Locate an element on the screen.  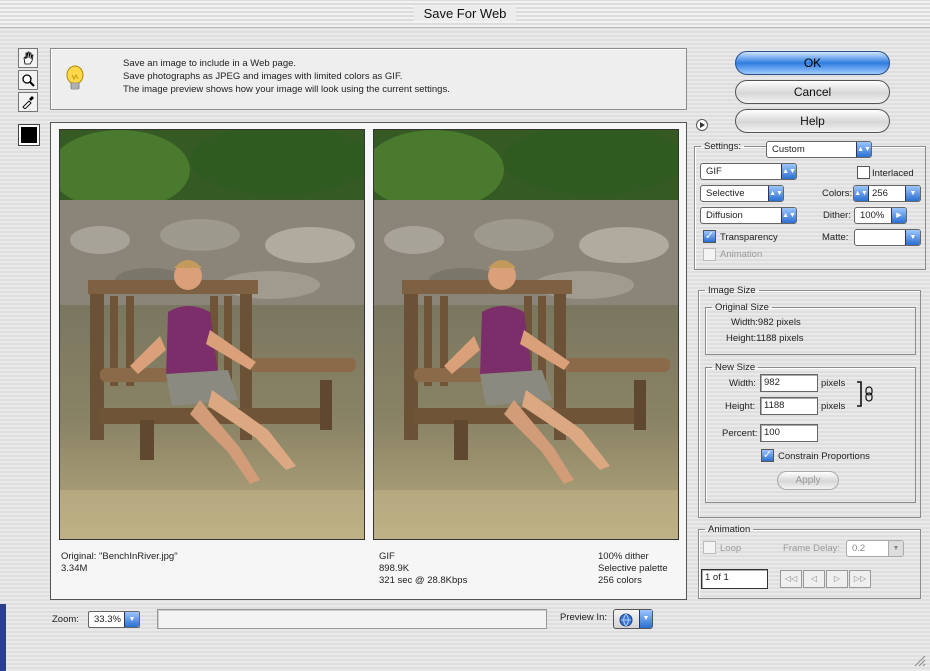
percent-field: 100 is located at coordinates (789, 433).